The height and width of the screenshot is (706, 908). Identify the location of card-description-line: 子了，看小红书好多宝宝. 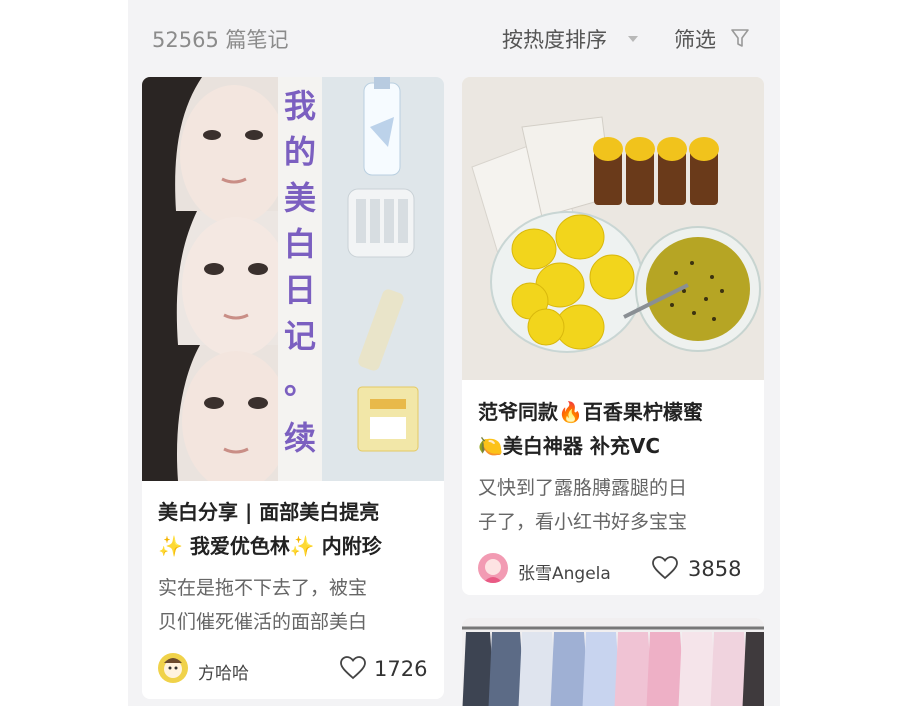
(583, 522).